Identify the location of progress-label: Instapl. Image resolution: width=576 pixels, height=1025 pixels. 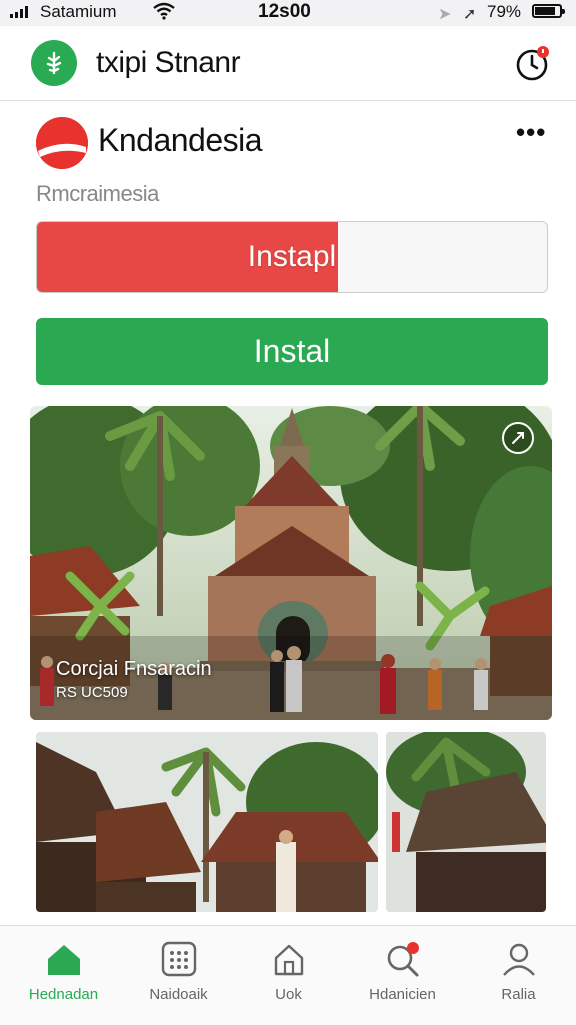
(292, 256).